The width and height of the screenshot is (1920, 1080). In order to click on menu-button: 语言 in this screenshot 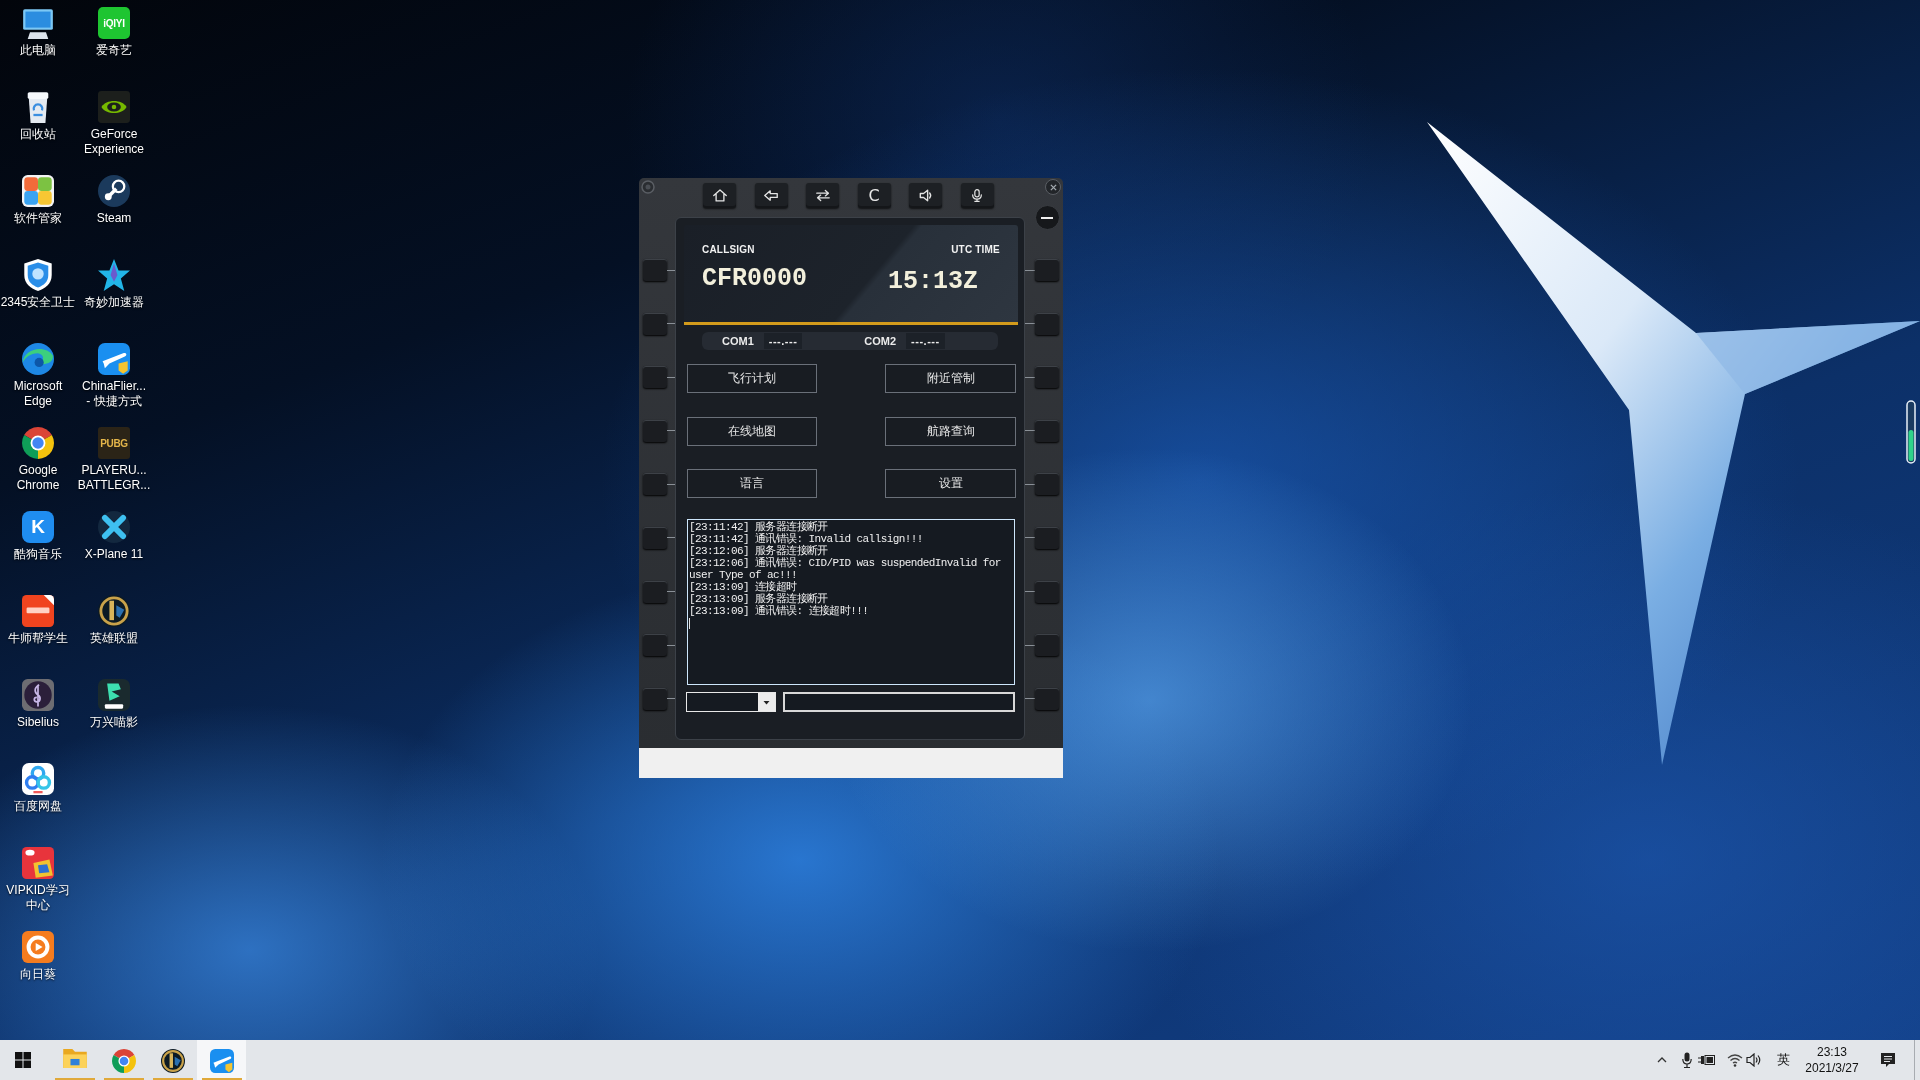, I will do `click(752, 483)`.